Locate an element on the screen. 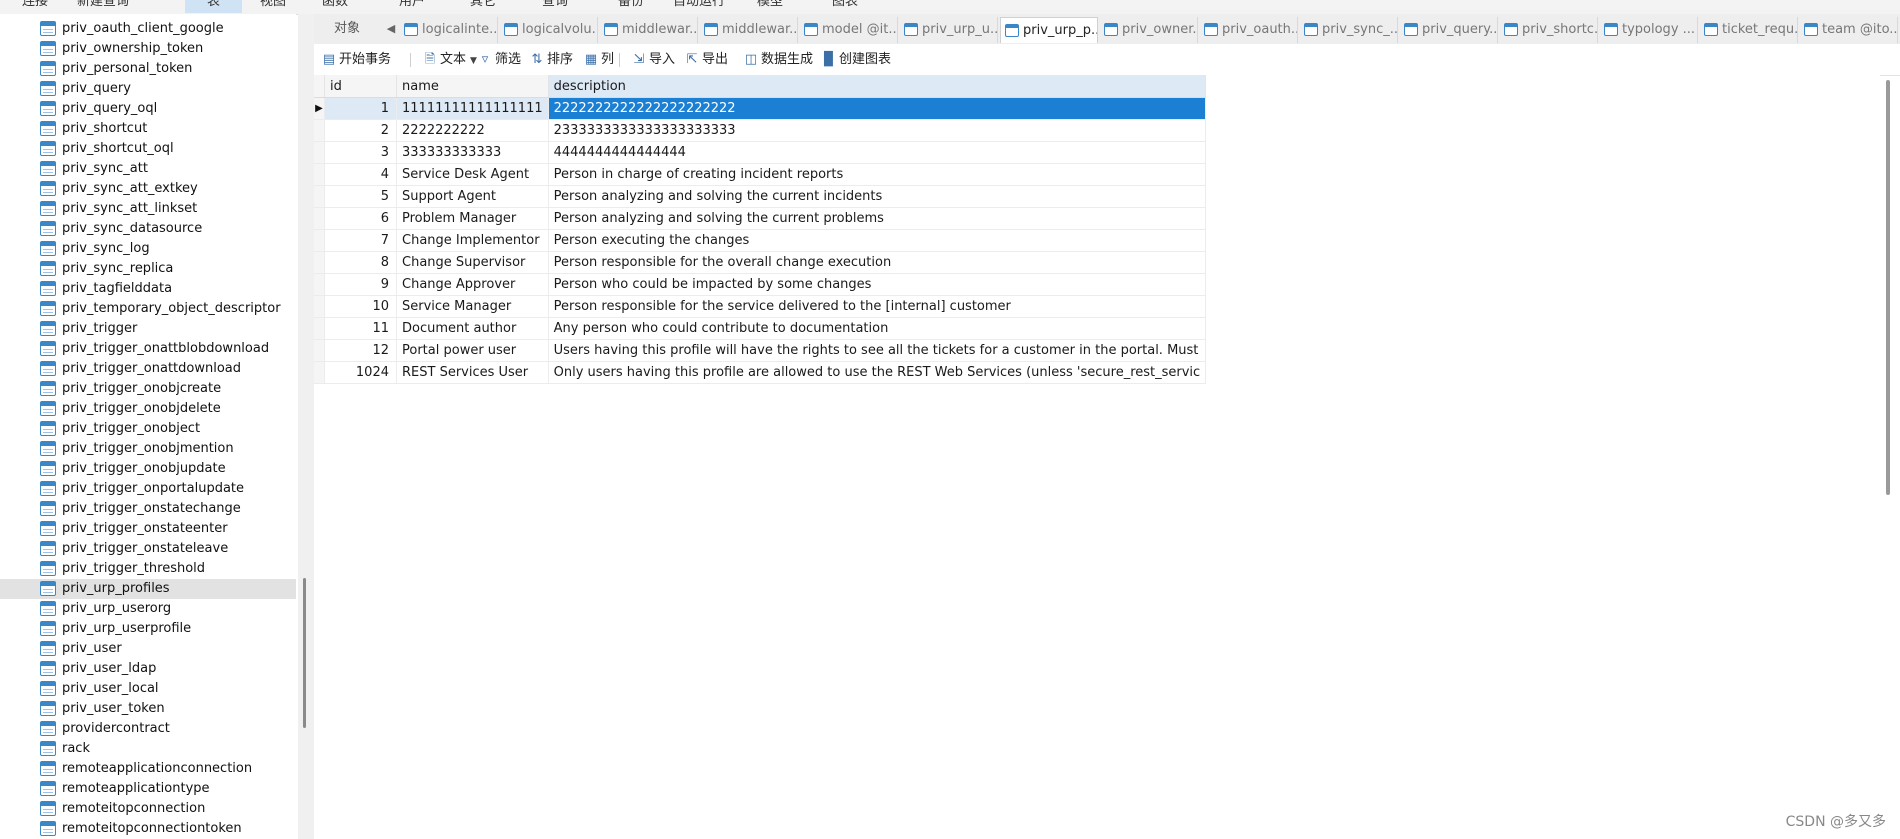 The image size is (1900, 839). tree-item: priv_trigger_onobjdelete is located at coordinates (148, 409).